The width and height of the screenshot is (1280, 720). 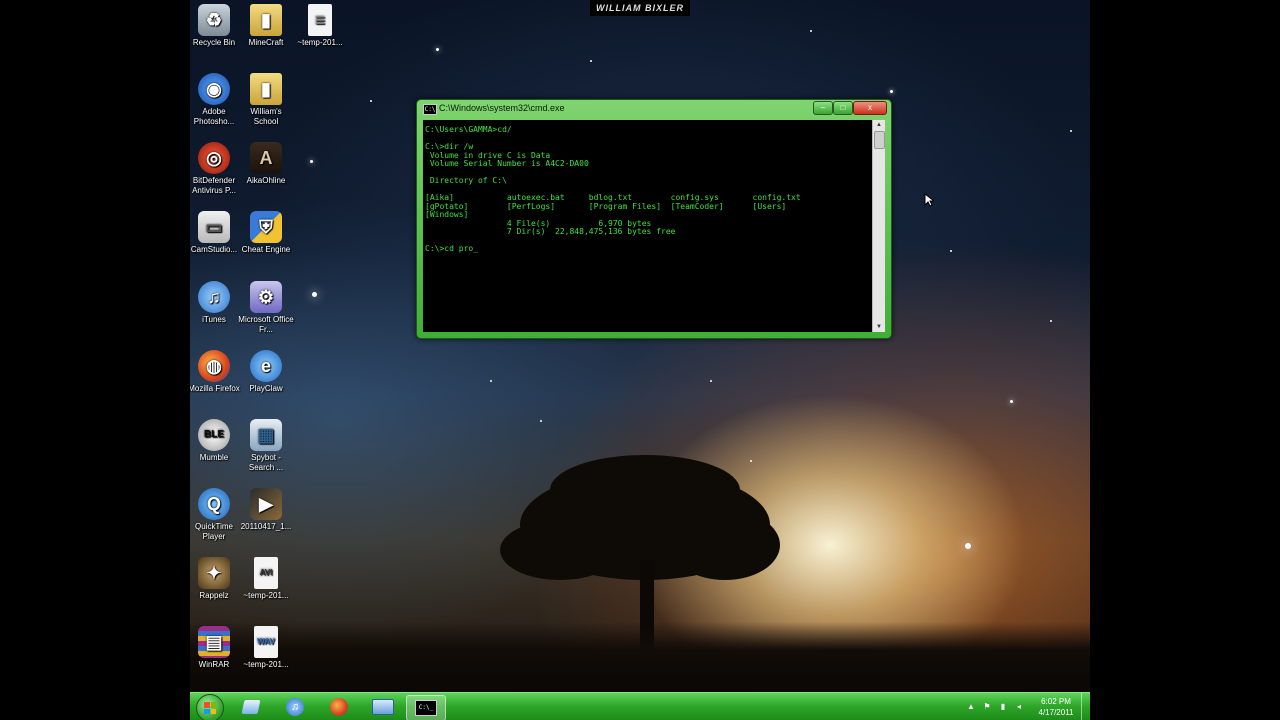 I want to click on desktop-icon-playclaw: e PlayClaw, so click(x=266, y=372).